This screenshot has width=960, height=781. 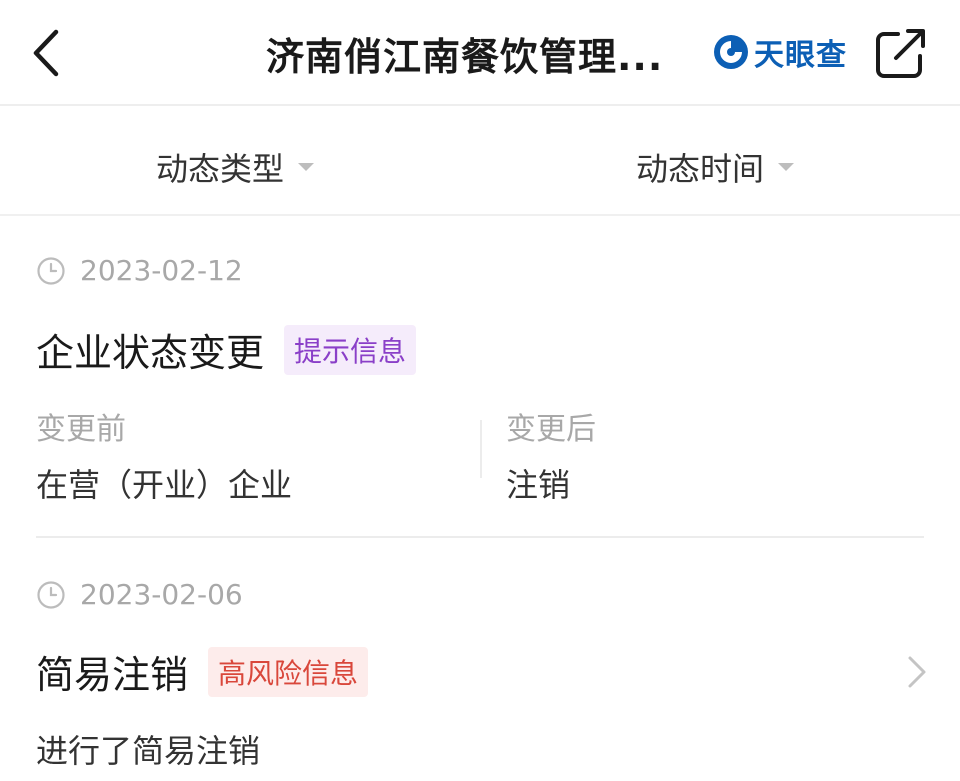 What do you see at coordinates (917, 672) in the screenshot?
I see `chevron-right-icon` at bounding box center [917, 672].